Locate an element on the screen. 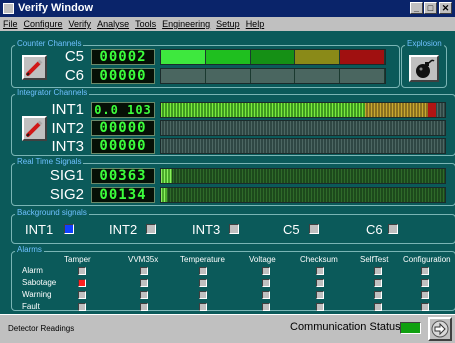 Image resolution: width=455 pixels, height=343 pixels. counter-c6-name: C6 is located at coordinates (74, 75).